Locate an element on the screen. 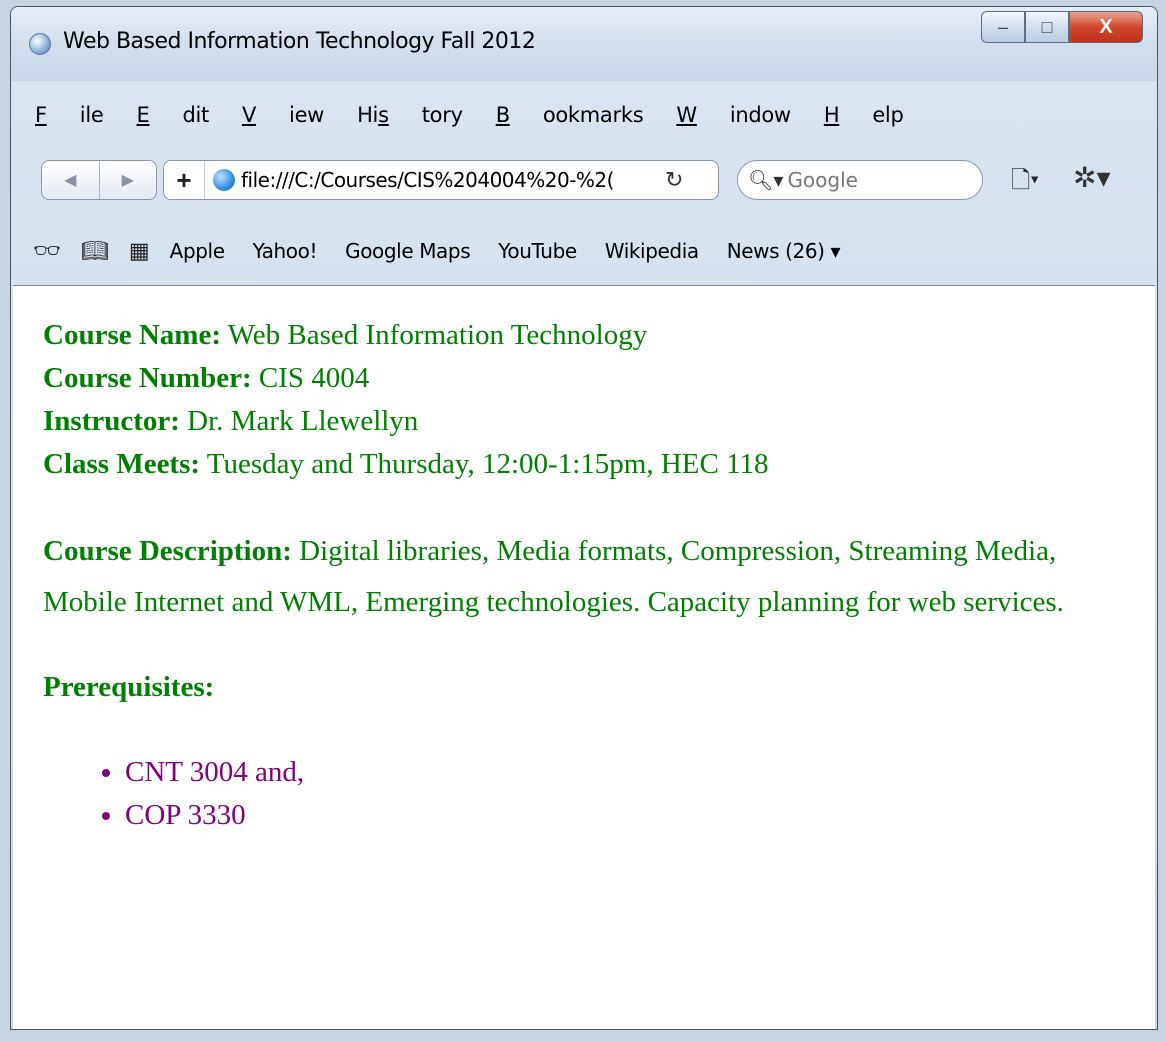  add-bookmark-button: + is located at coordinates (184, 180).